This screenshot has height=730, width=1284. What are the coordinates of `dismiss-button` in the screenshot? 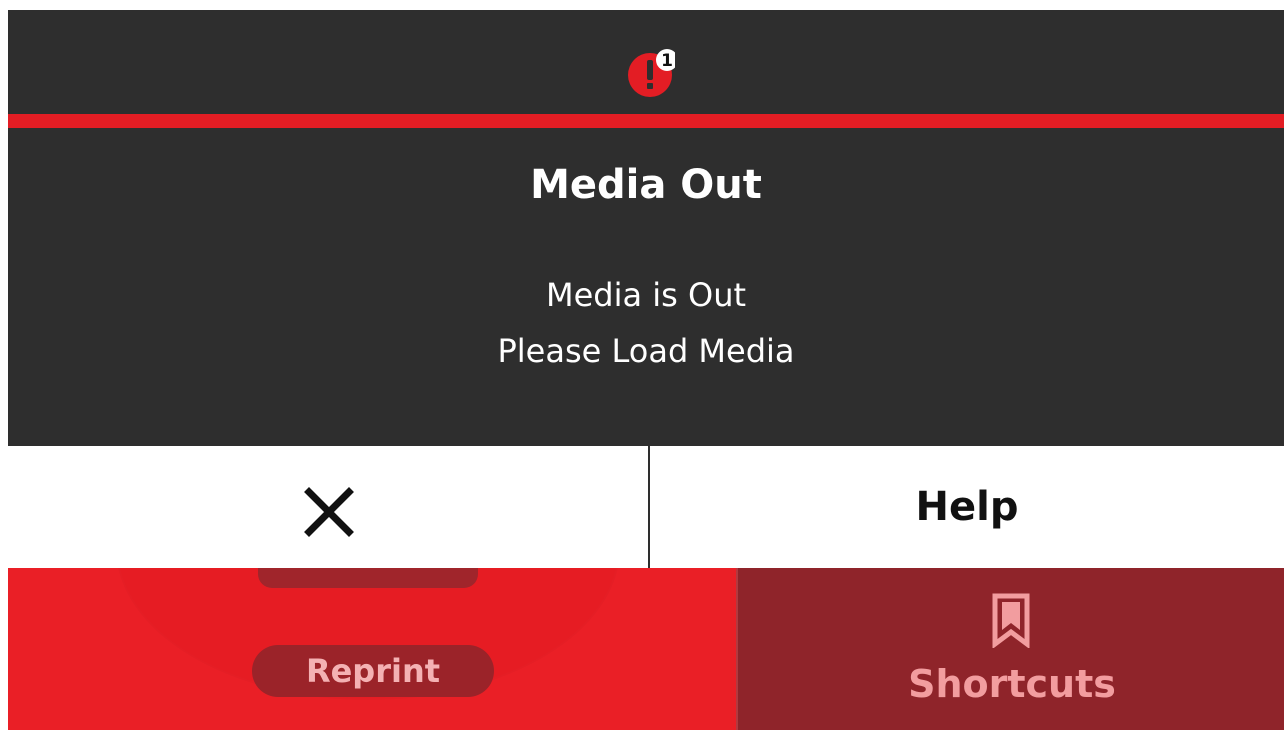 It's located at (328, 507).